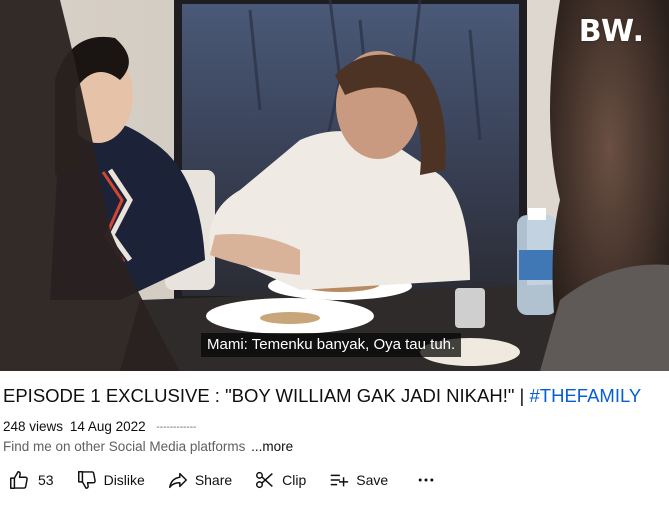 The width and height of the screenshot is (669, 505). I want to click on more-actions-button, so click(426, 480).